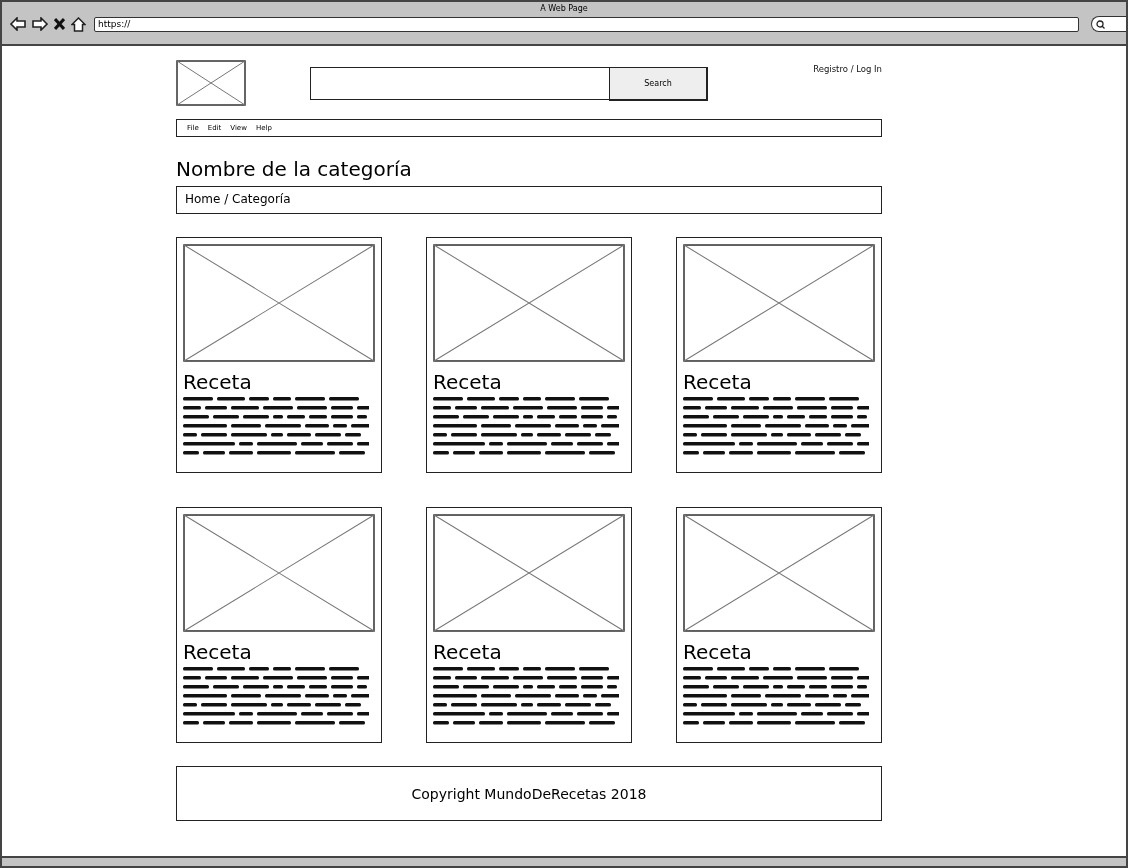 This screenshot has width=1128, height=868. I want to click on search-button: Search, so click(658, 84).